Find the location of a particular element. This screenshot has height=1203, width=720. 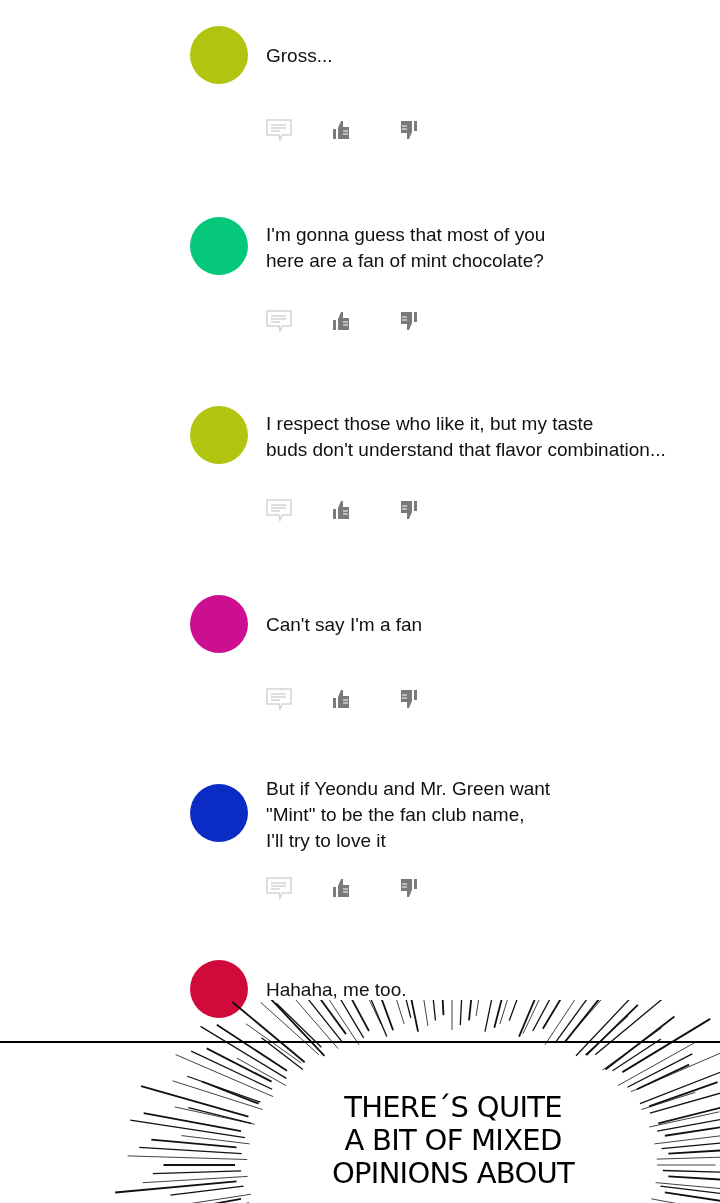

comment-text: I'm gonna guess that most of you here are a fan of mint chocolate? is located at coordinates (406, 248).